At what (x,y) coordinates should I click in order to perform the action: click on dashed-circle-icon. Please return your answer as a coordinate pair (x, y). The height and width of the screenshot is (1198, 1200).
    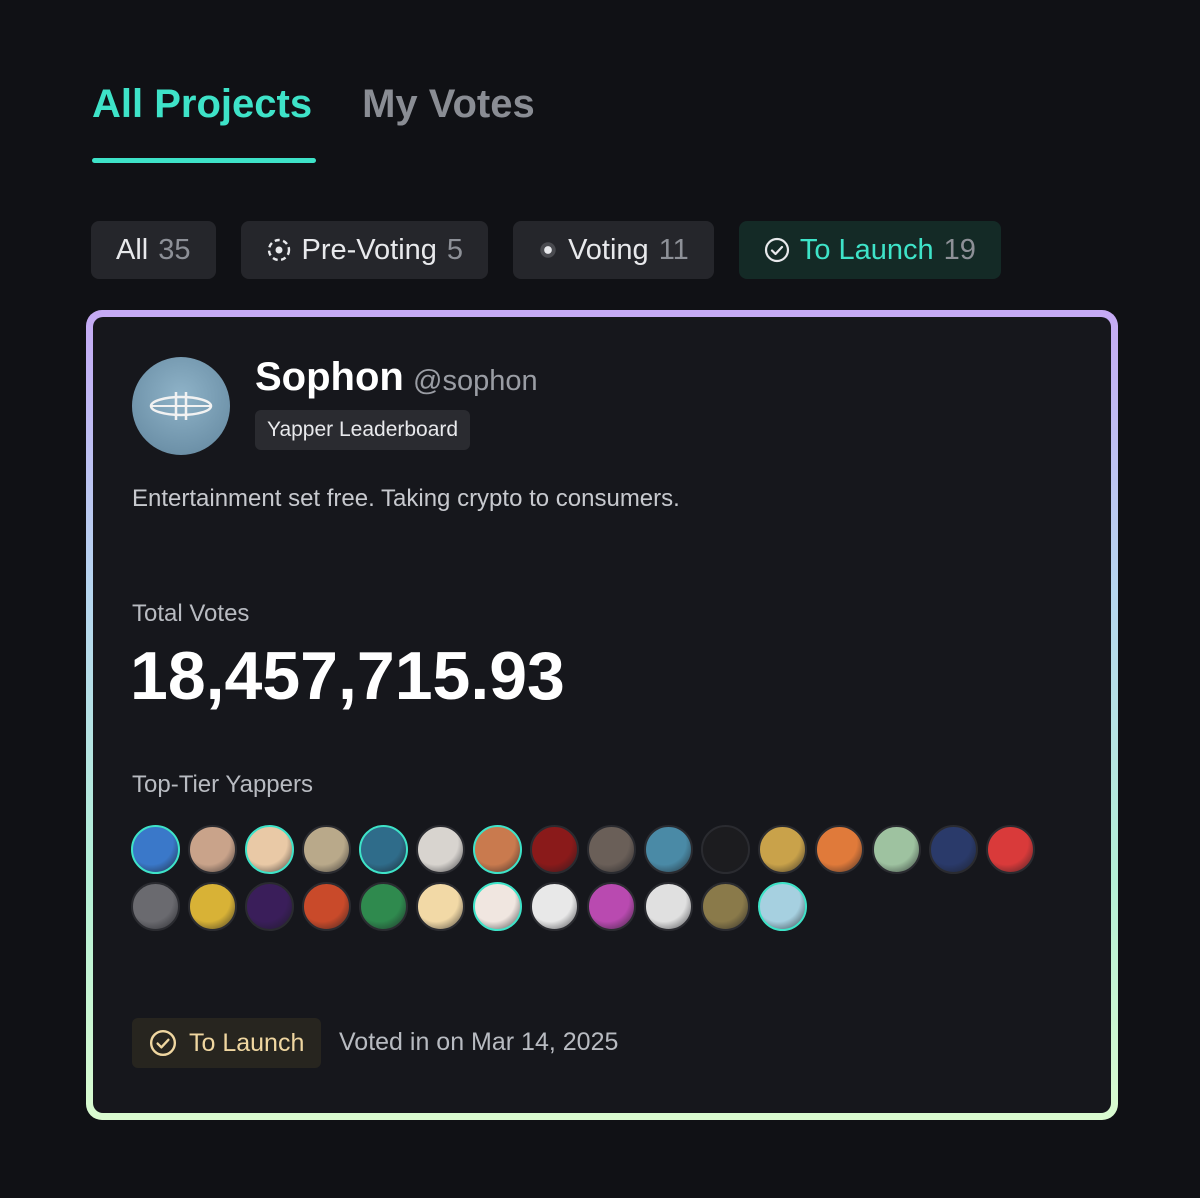
    Looking at the image, I should click on (278, 250).